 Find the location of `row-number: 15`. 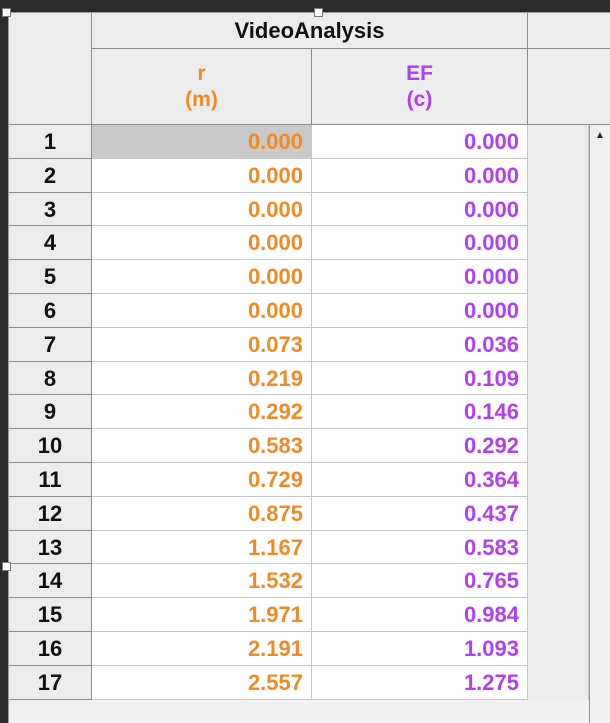

row-number: 15 is located at coordinates (50, 615).